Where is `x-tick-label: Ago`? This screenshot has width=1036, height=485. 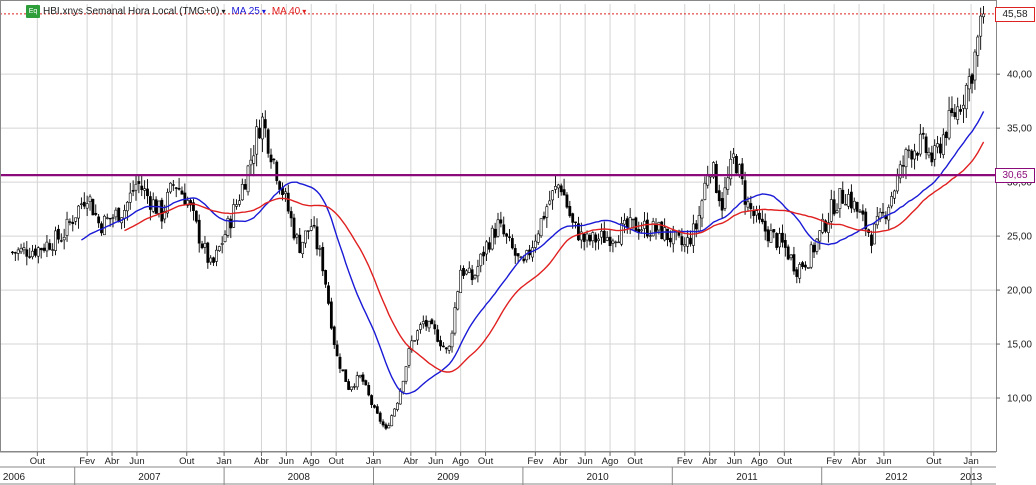 x-tick-label: Ago is located at coordinates (759, 461).